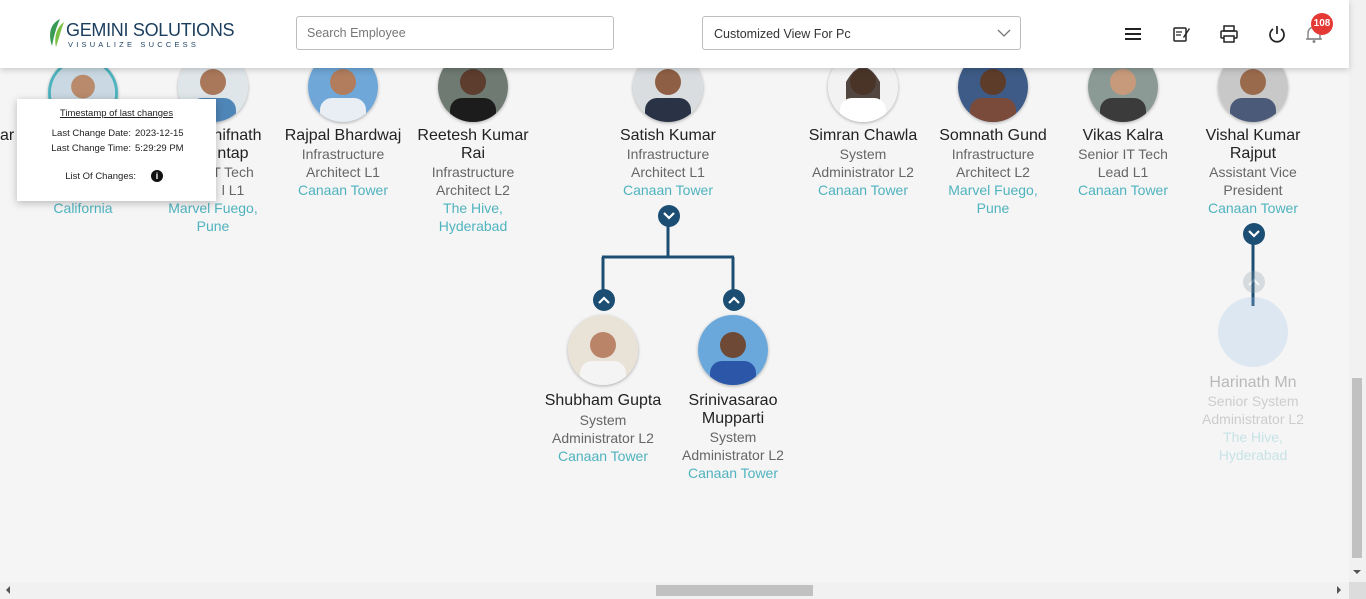  What do you see at coordinates (473, 135) in the screenshot?
I see `employee-name: Reetesh Kumar` at bounding box center [473, 135].